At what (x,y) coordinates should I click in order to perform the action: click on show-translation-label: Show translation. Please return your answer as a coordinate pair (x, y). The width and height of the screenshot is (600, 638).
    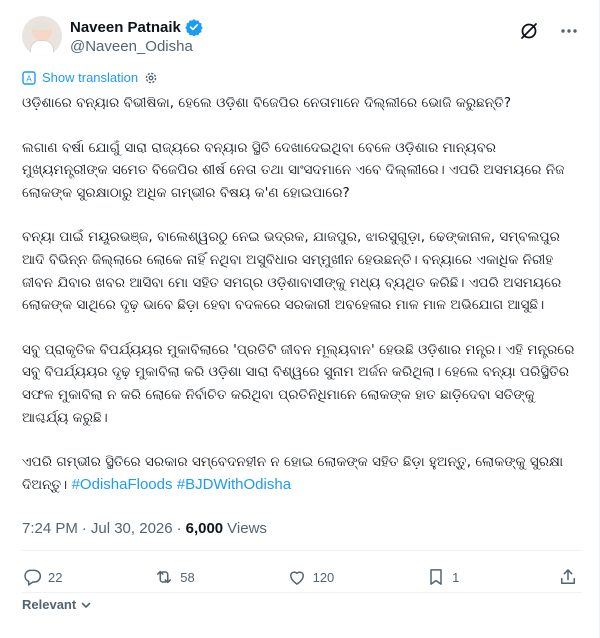
    Looking at the image, I should click on (90, 77).